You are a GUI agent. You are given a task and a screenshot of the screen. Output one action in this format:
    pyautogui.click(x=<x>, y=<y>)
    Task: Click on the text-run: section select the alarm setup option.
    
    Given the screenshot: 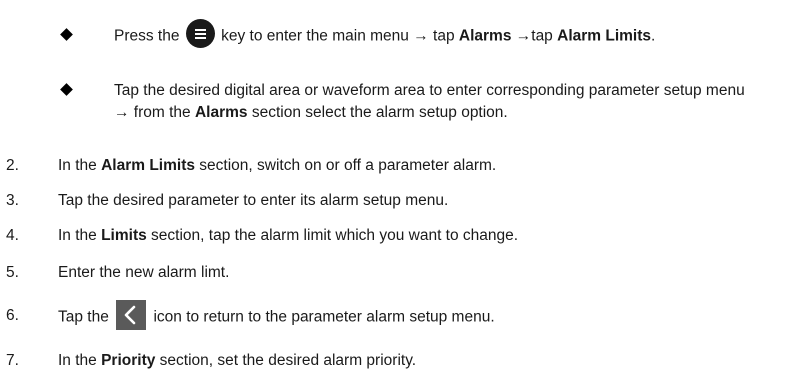 What is the action you would take?
    pyautogui.click(x=377, y=112)
    